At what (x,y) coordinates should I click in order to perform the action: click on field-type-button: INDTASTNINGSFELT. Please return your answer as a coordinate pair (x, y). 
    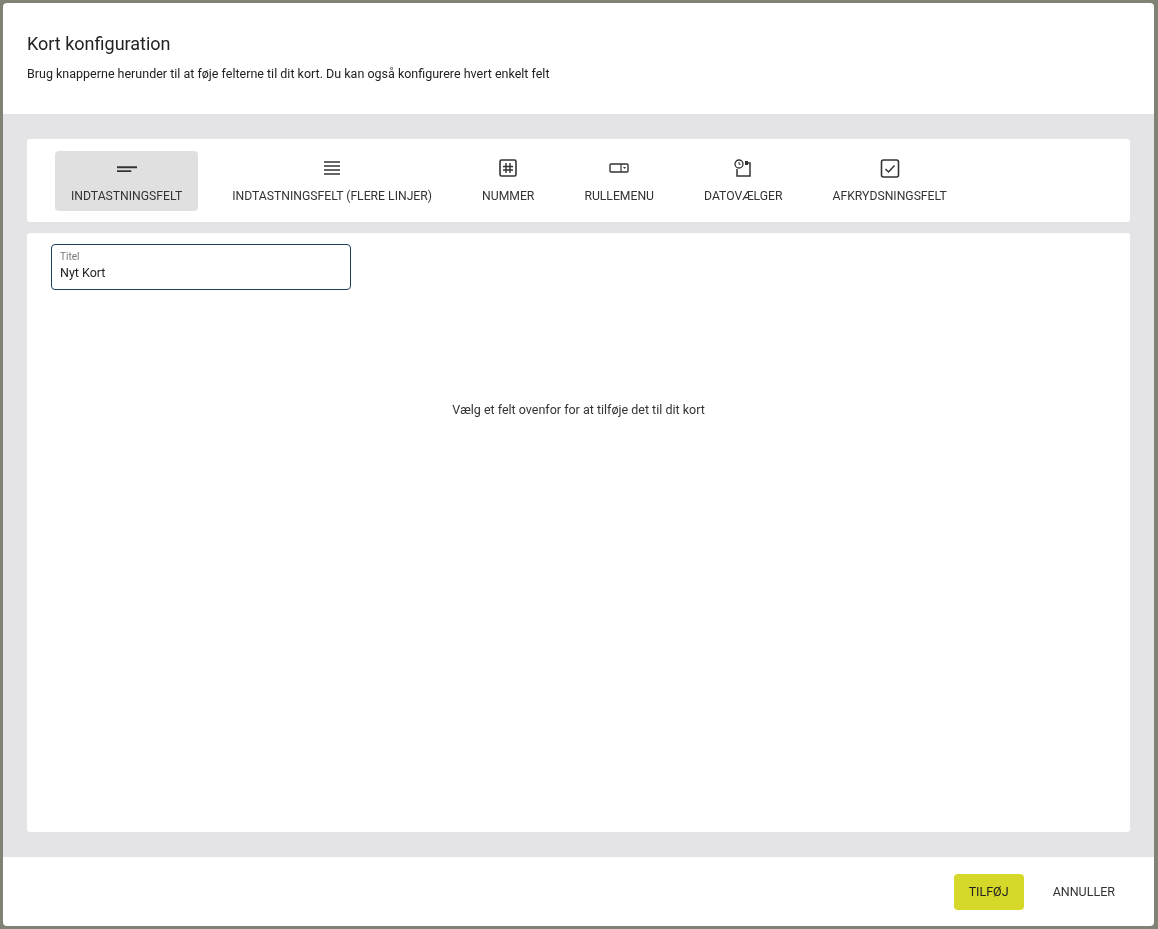
    Looking at the image, I should click on (127, 180).